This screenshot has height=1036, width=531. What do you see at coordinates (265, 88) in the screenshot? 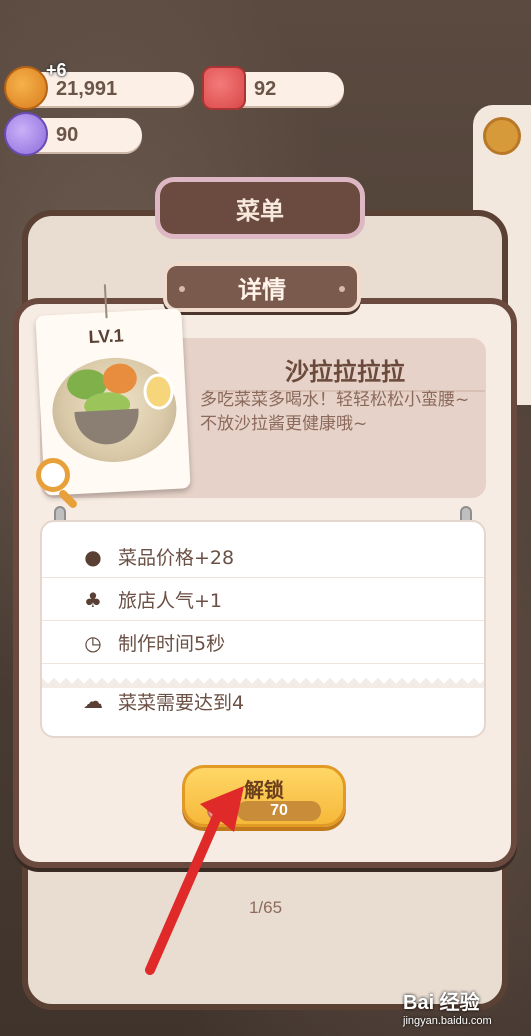
I see `ticket-value: 92` at bounding box center [265, 88].